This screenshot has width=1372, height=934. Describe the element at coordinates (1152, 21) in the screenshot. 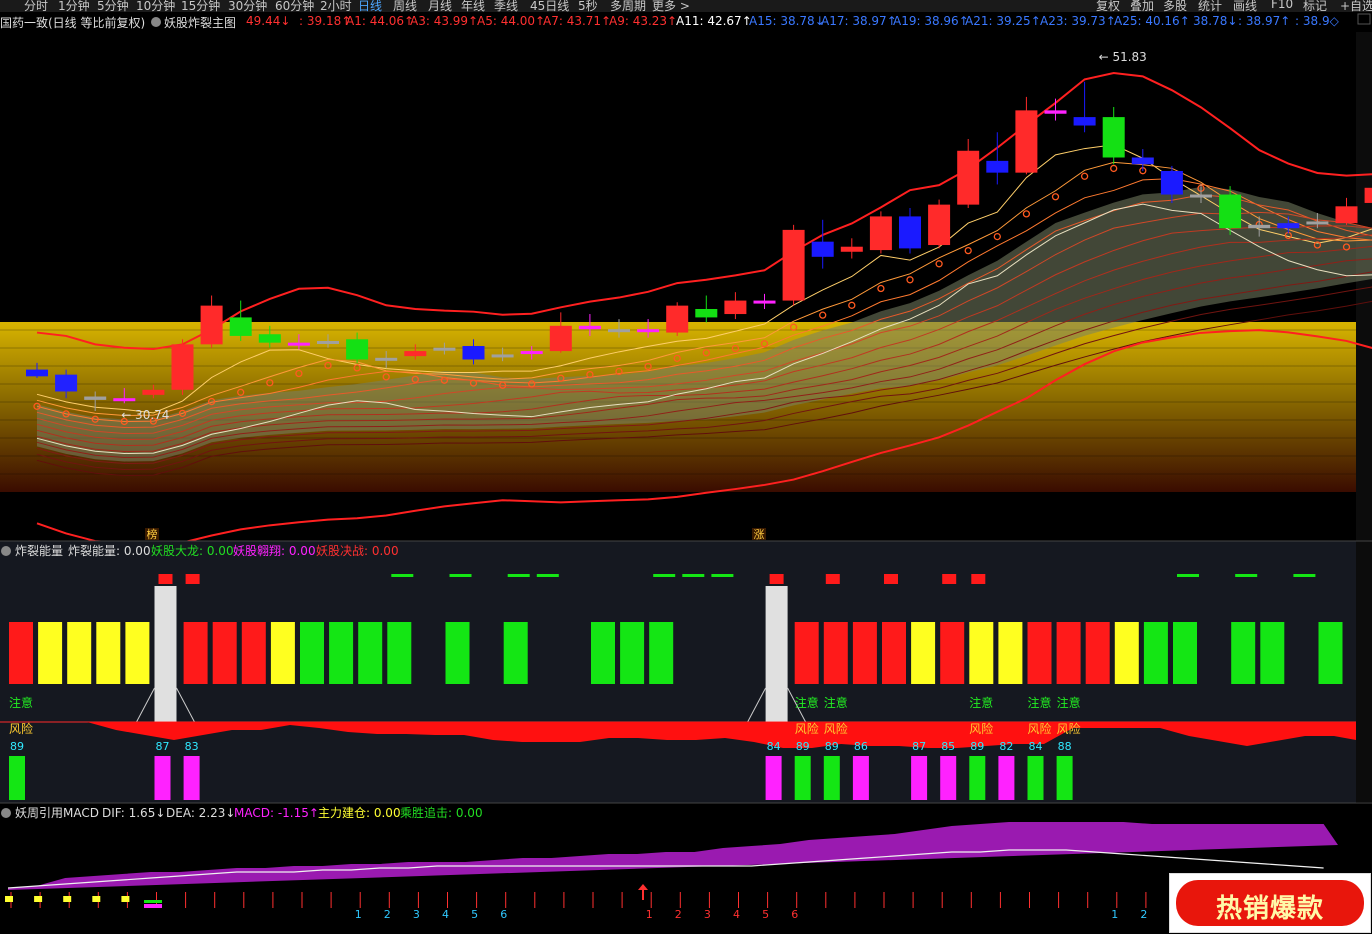

I see `ma-value-13: A25: 40.16↑` at that location.